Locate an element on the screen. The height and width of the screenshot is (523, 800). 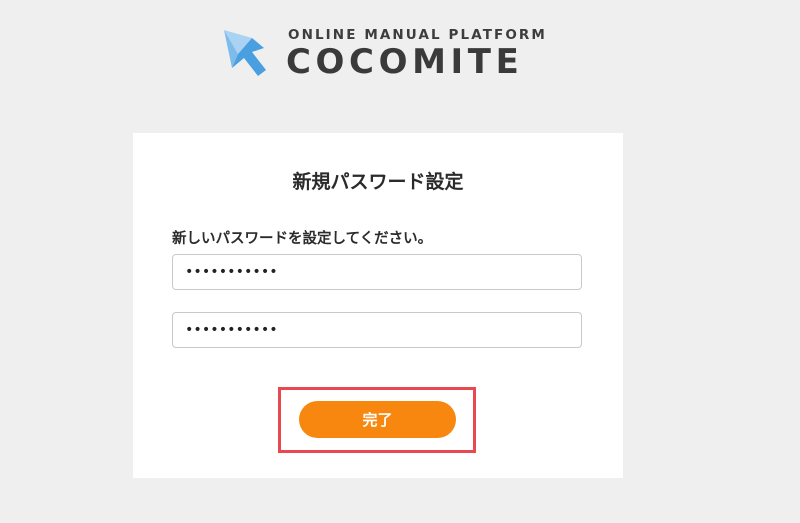
logo-tagline: ONLINE MANUAL PLATFORM is located at coordinates (417, 35).